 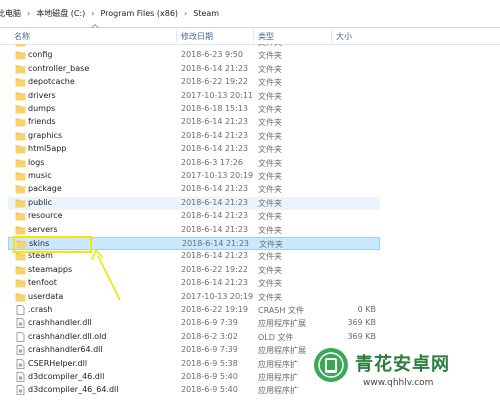 What do you see at coordinates (194, 46) in the screenshot?
I see `file-row: bin 2018-6-14 21:23 文件夹` at bounding box center [194, 46].